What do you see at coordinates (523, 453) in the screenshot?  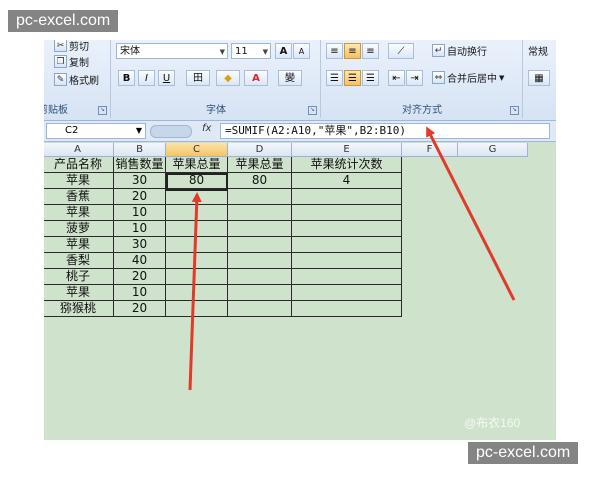 I see `watermark-bottom: pc-excel.com` at bounding box center [523, 453].